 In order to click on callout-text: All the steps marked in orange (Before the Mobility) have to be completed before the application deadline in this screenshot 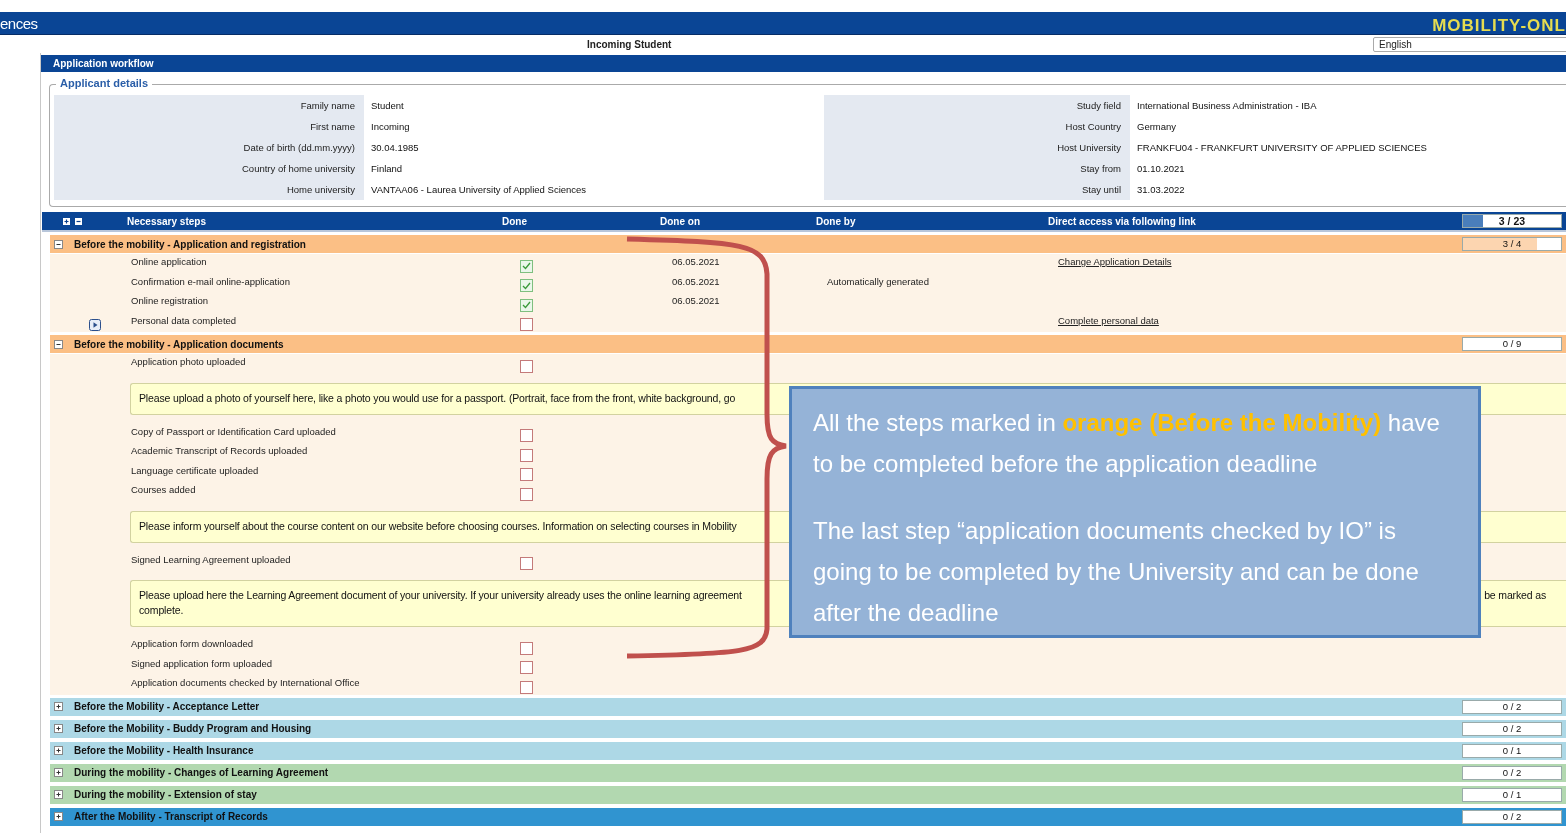, I will do `click(1127, 443)`.